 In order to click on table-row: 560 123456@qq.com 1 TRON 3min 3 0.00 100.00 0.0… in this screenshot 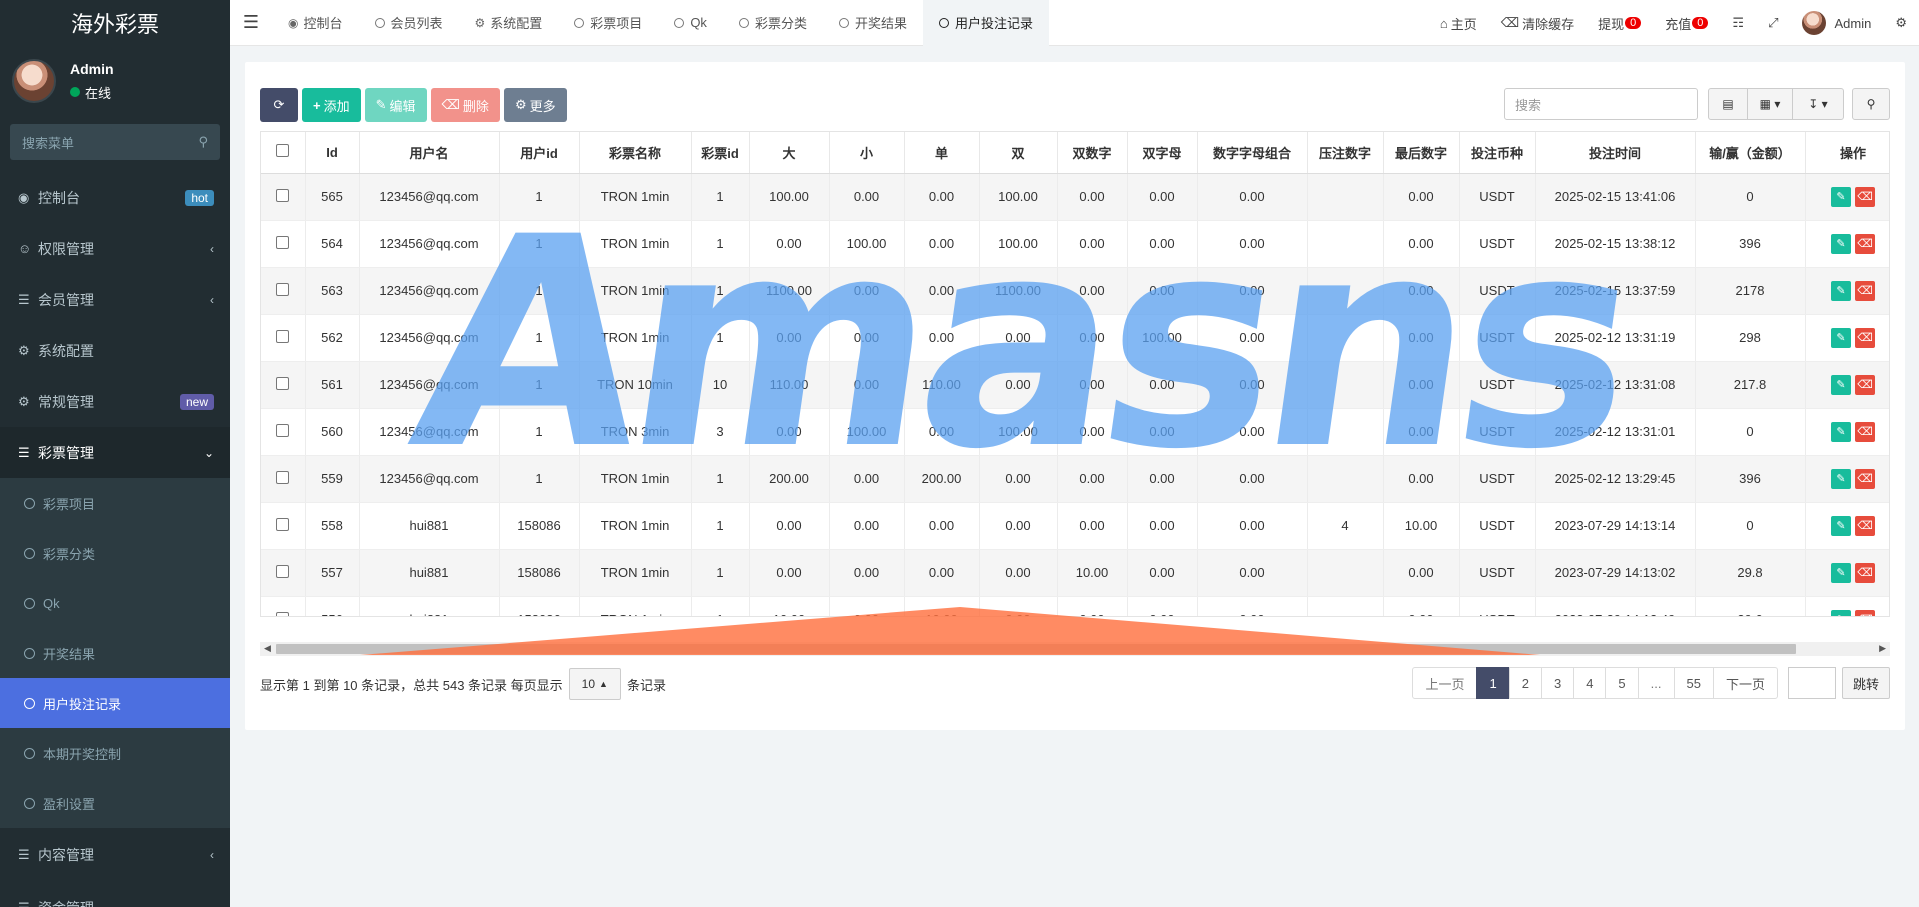, I will do `click(1075, 432)`.